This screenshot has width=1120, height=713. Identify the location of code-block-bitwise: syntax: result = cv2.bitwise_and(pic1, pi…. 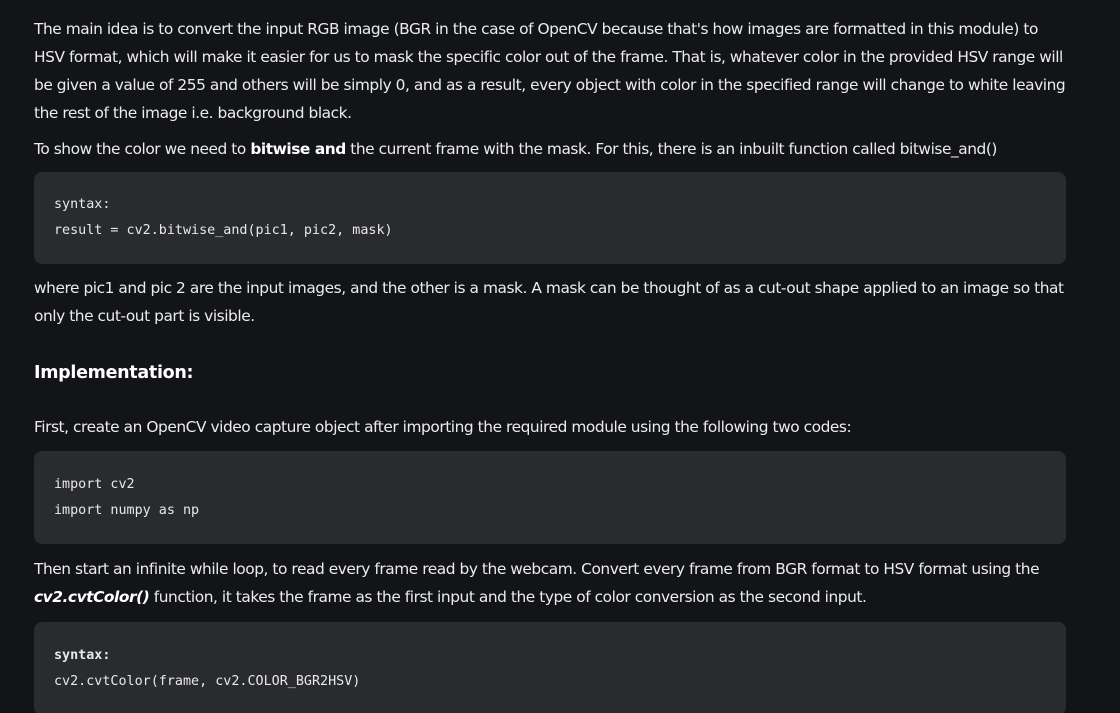
(550, 218).